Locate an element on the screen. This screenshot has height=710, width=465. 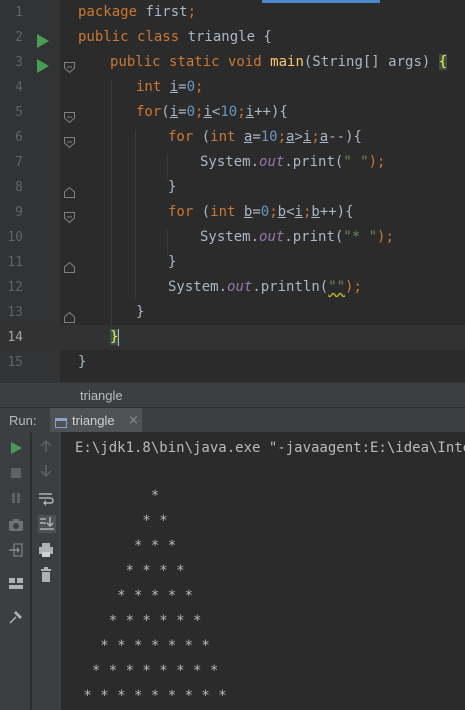
code-line-7: System.out.print(" "); is located at coordinates (293, 162).